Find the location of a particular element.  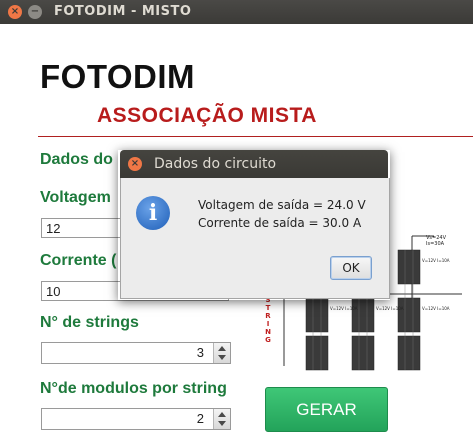

string-label: S T R I N G is located at coordinates (268, 320).